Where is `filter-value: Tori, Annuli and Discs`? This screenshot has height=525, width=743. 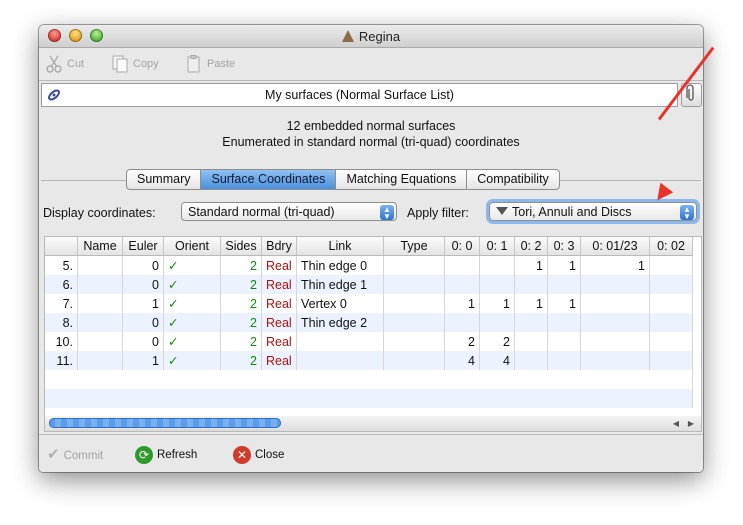 filter-value: Tori, Annuli and Discs is located at coordinates (572, 212).